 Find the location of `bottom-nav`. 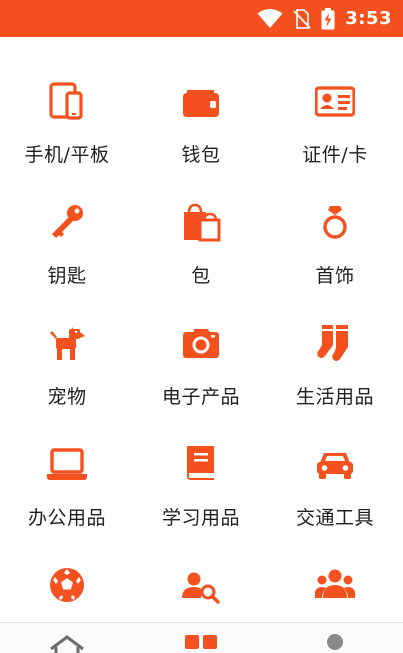

bottom-nav is located at coordinates (201, 637).